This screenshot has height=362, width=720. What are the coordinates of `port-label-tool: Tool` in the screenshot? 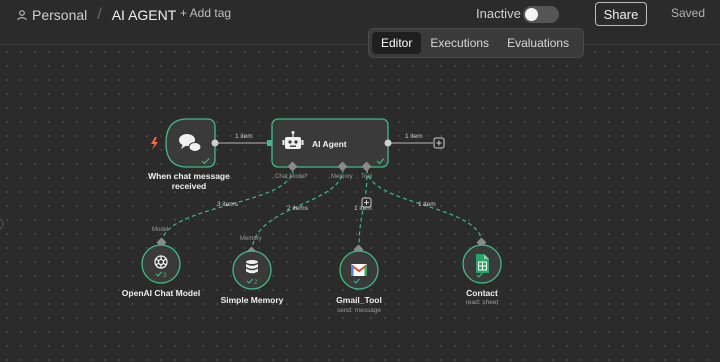 It's located at (367, 177).